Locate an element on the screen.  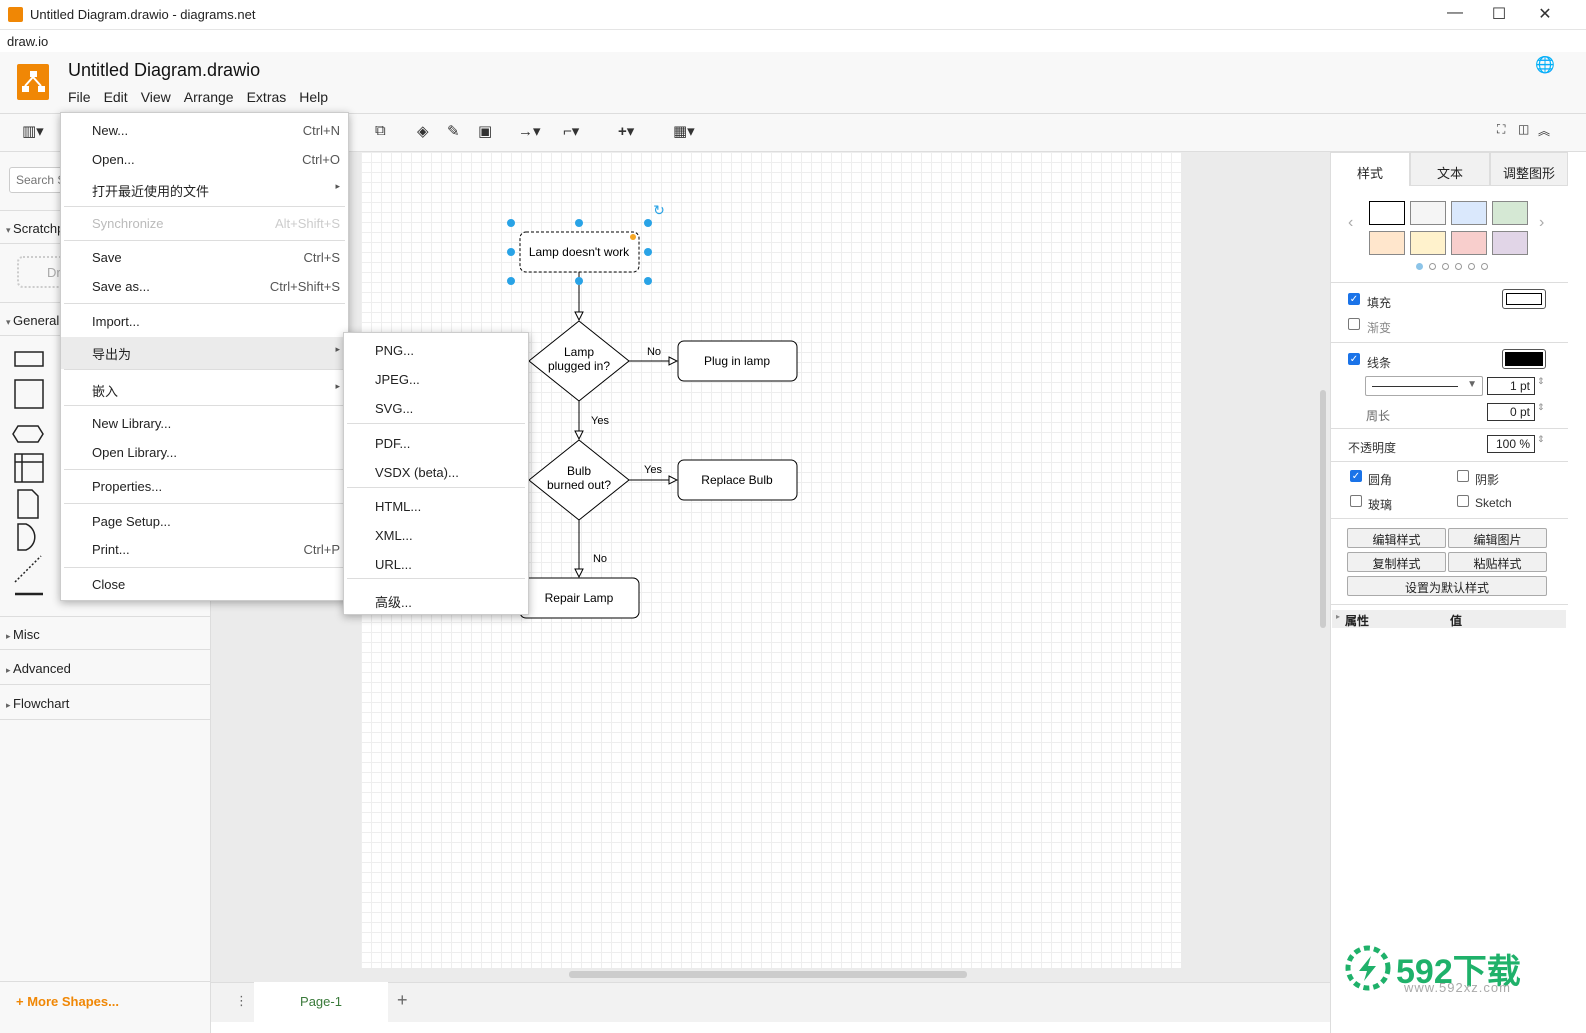
menu-item-label: 打开最近使用的文件 is located at coordinates (151, 191).